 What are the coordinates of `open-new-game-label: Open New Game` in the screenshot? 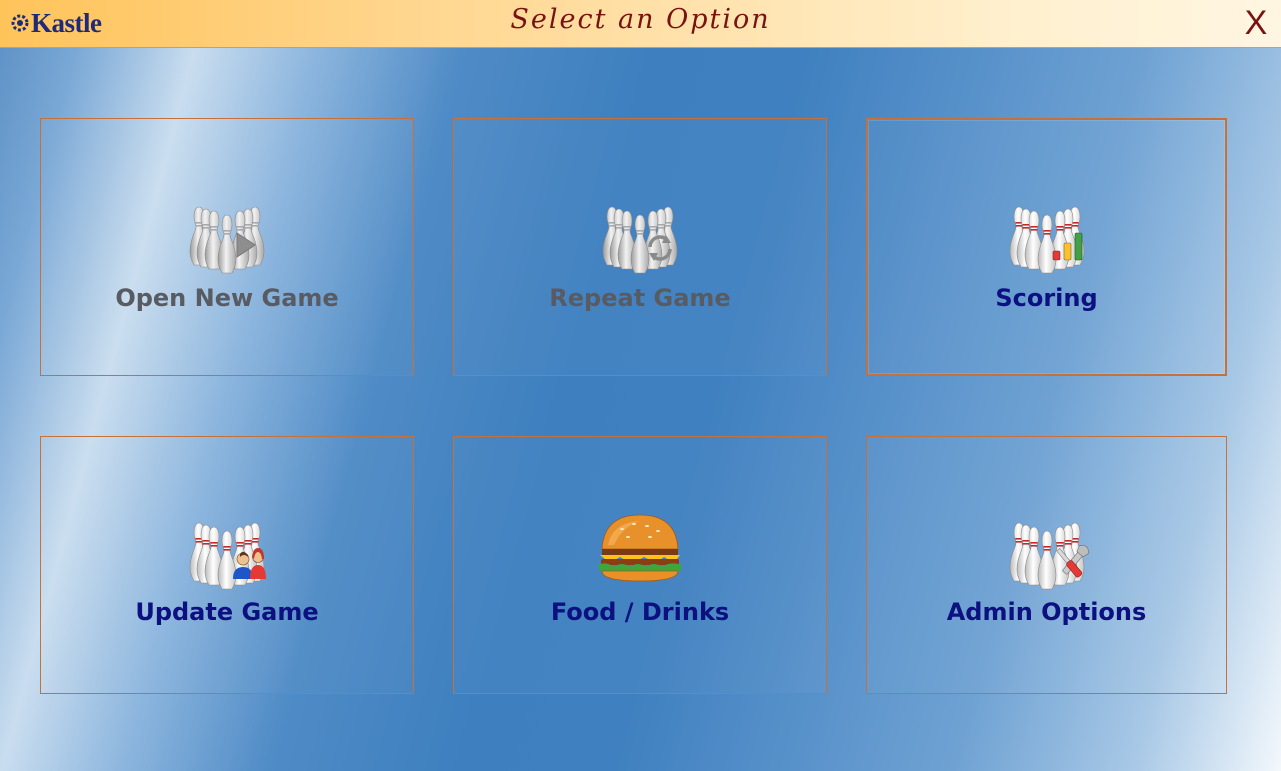 It's located at (227, 298).